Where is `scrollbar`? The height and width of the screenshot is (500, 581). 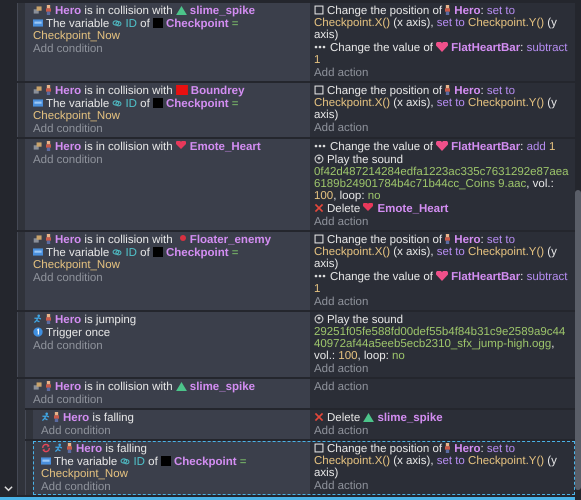
scrollbar is located at coordinates (578, 340).